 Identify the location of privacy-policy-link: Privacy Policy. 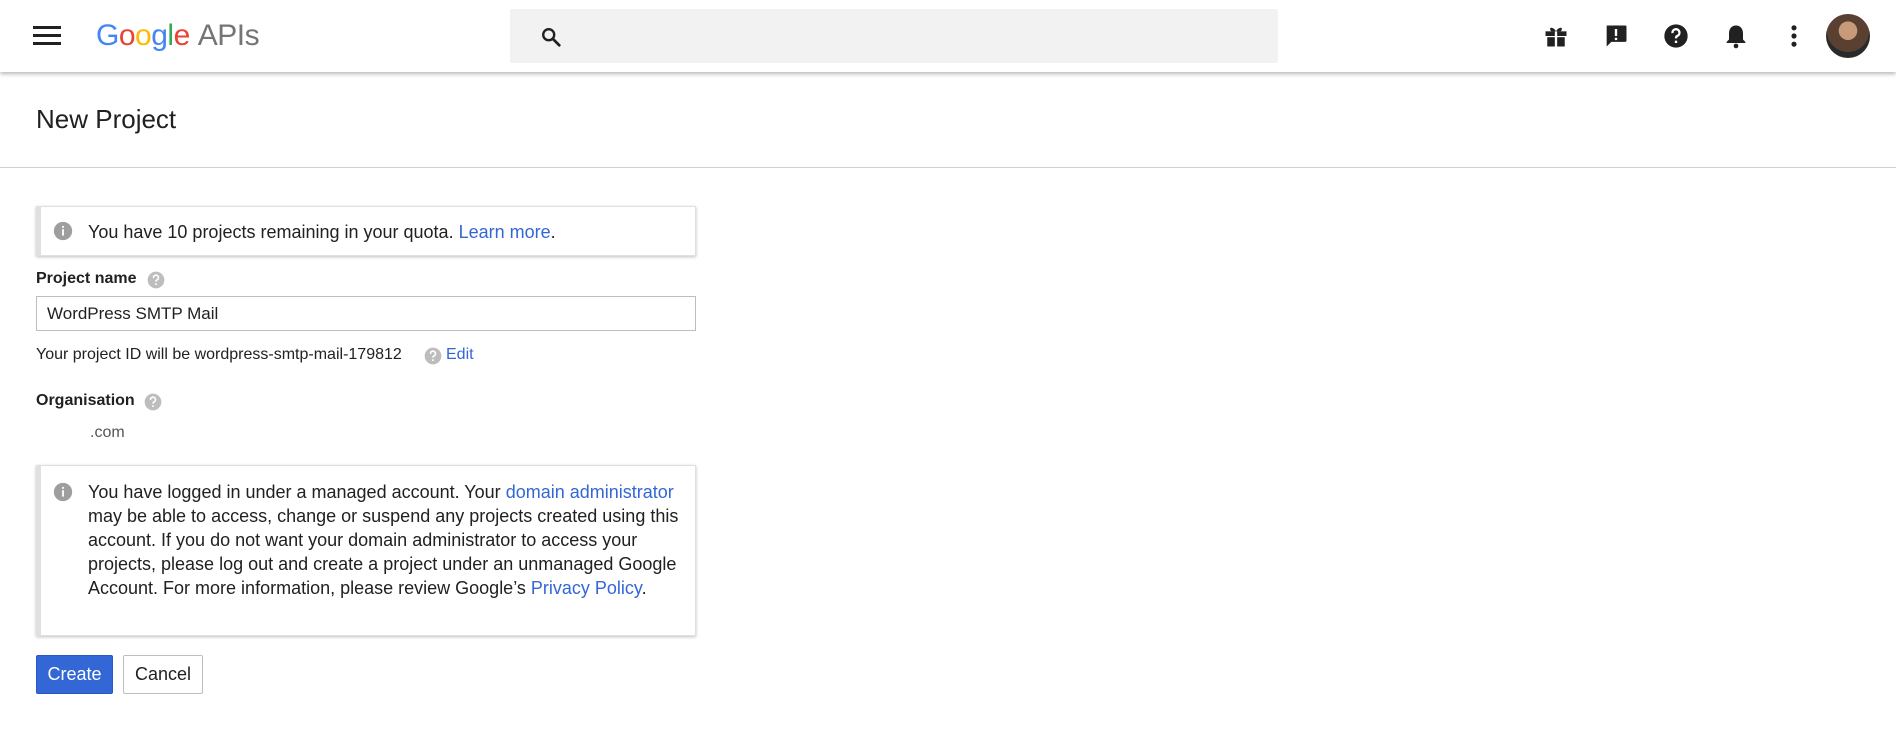
(586, 588).